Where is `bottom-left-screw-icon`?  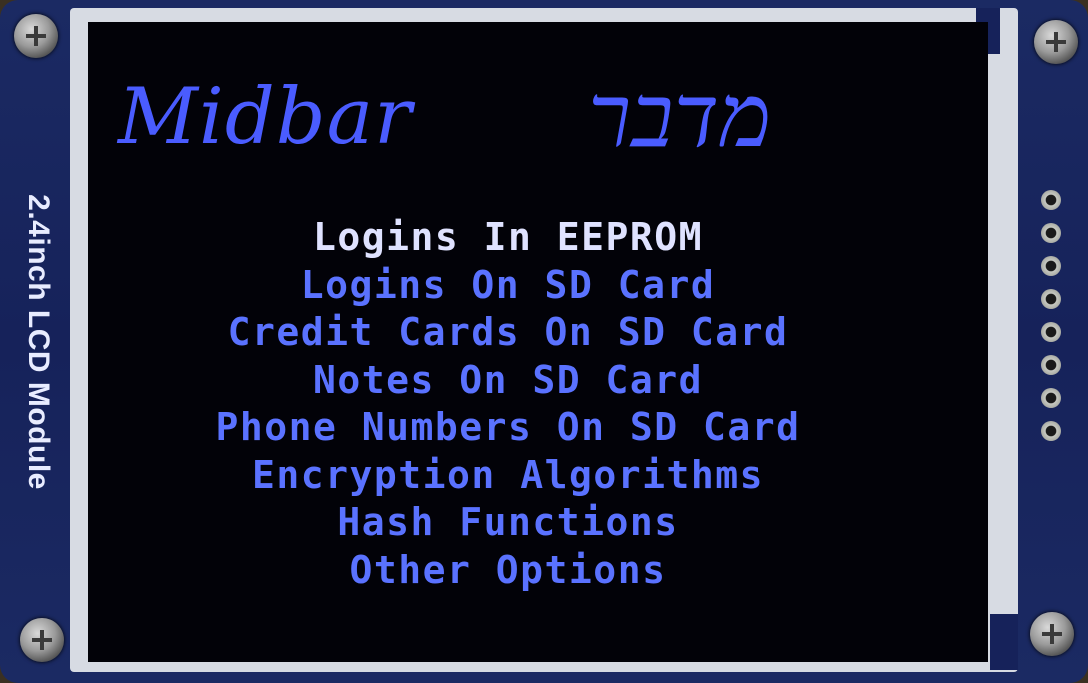
bottom-left-screw-icon is located at coordinates (42, 640).